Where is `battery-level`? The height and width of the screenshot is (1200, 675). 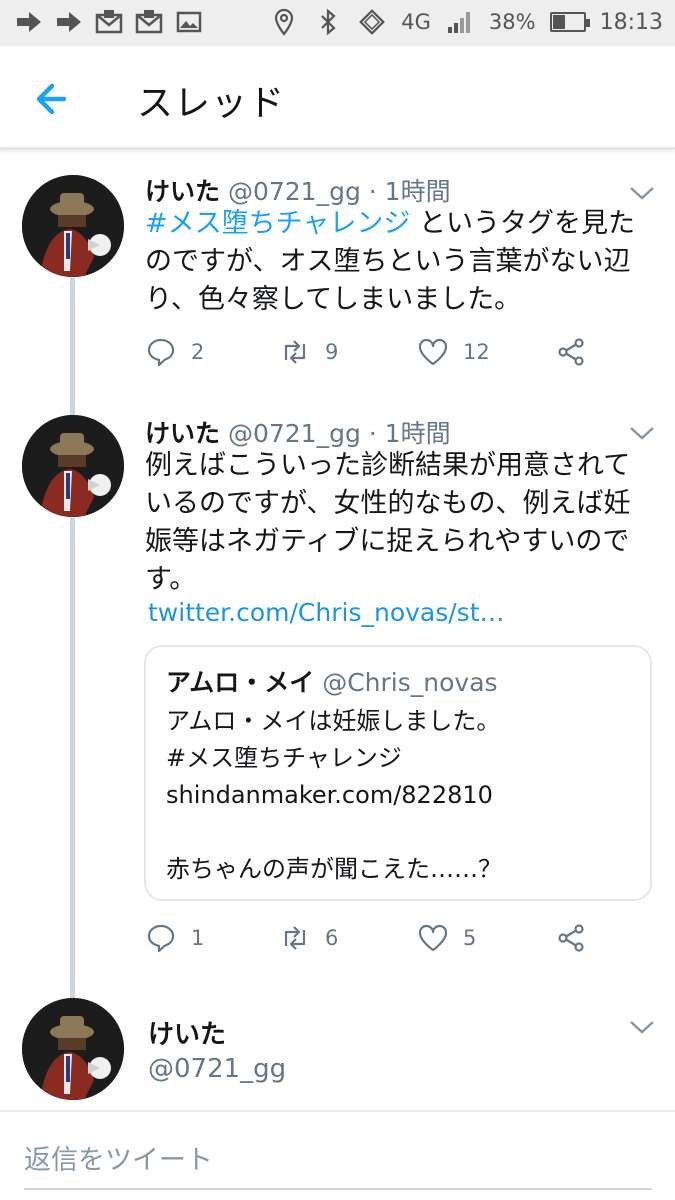 battery-level is located at coordinates (558, 22).